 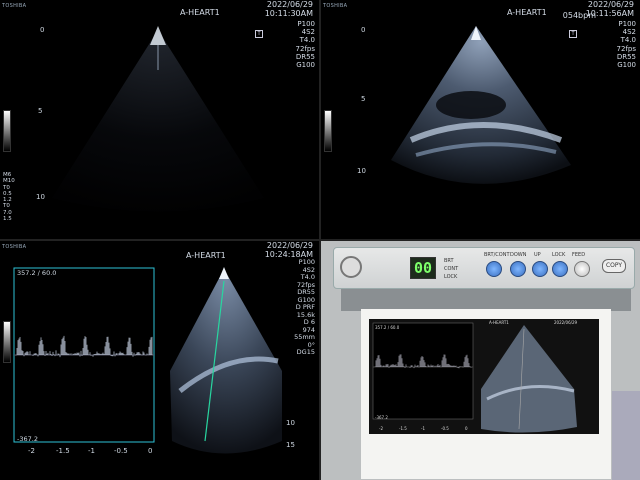 What do you see at coordinates (84, 346) in the screenshot?
I see `doppler-spectrum` at bounding box center [84, 346].